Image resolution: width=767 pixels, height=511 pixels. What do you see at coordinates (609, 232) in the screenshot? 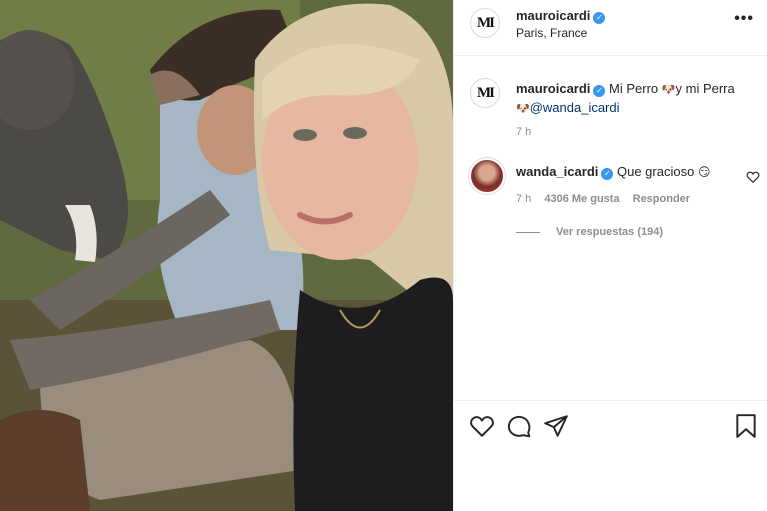
I see `view-replies-label: Ver respuestas (194)` at bounding box center [609, 232].